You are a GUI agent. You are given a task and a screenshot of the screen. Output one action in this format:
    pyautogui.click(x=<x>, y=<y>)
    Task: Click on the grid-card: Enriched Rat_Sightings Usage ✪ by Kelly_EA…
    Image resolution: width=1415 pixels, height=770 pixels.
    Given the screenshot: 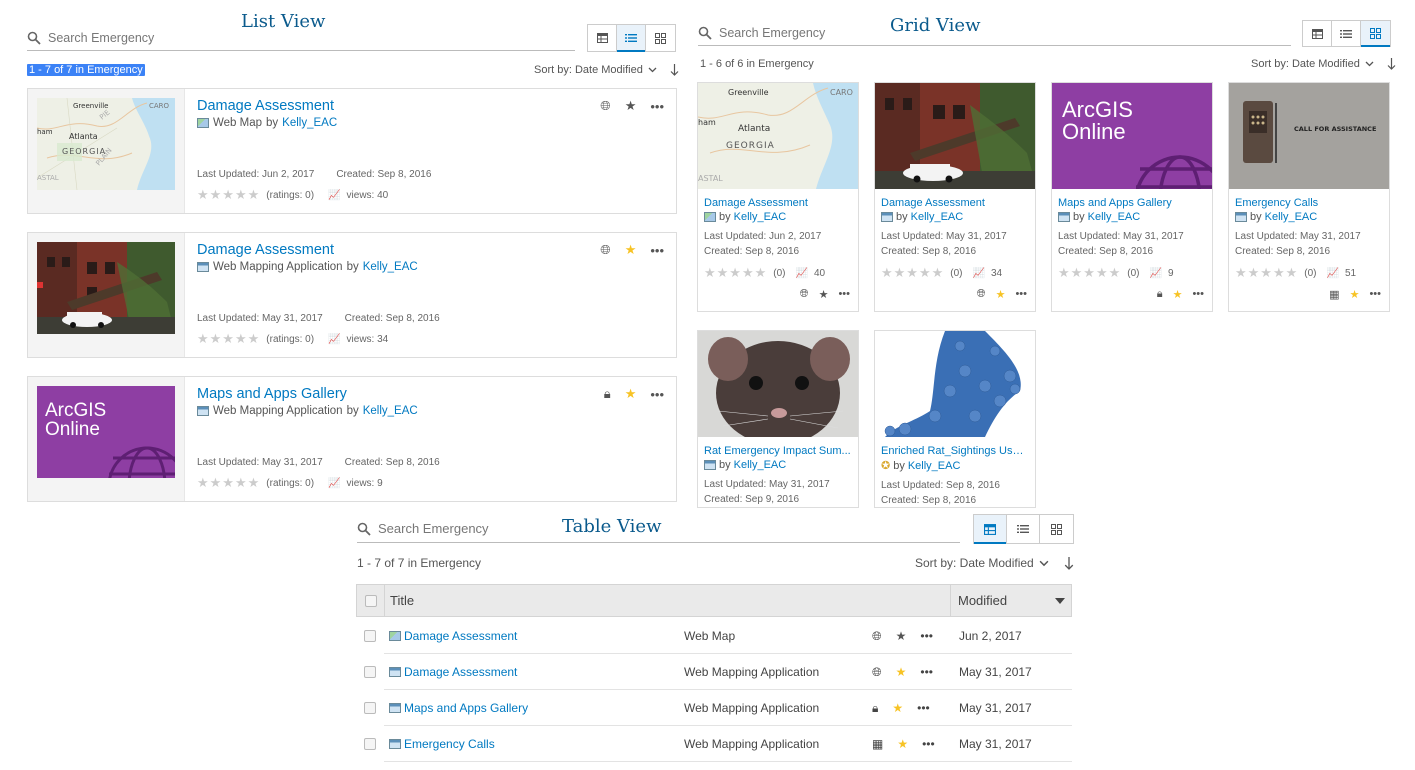 What is the action you would take?
    pyautogui.click(x=955, y=419)
    